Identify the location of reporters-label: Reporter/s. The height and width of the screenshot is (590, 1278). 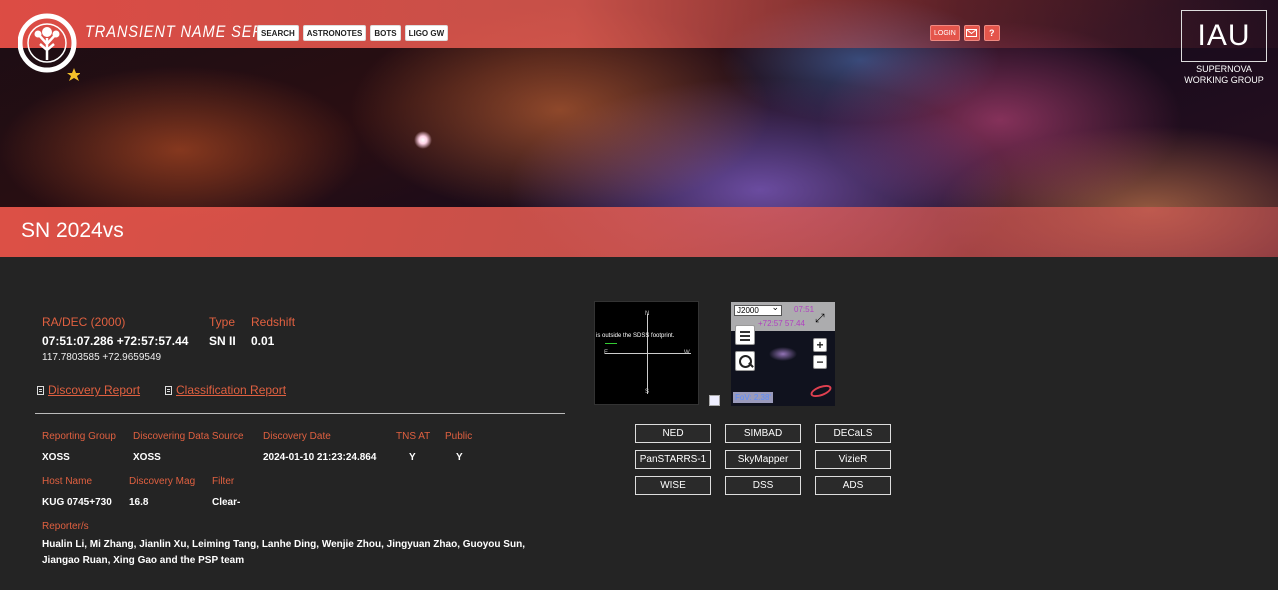
(65, 526).